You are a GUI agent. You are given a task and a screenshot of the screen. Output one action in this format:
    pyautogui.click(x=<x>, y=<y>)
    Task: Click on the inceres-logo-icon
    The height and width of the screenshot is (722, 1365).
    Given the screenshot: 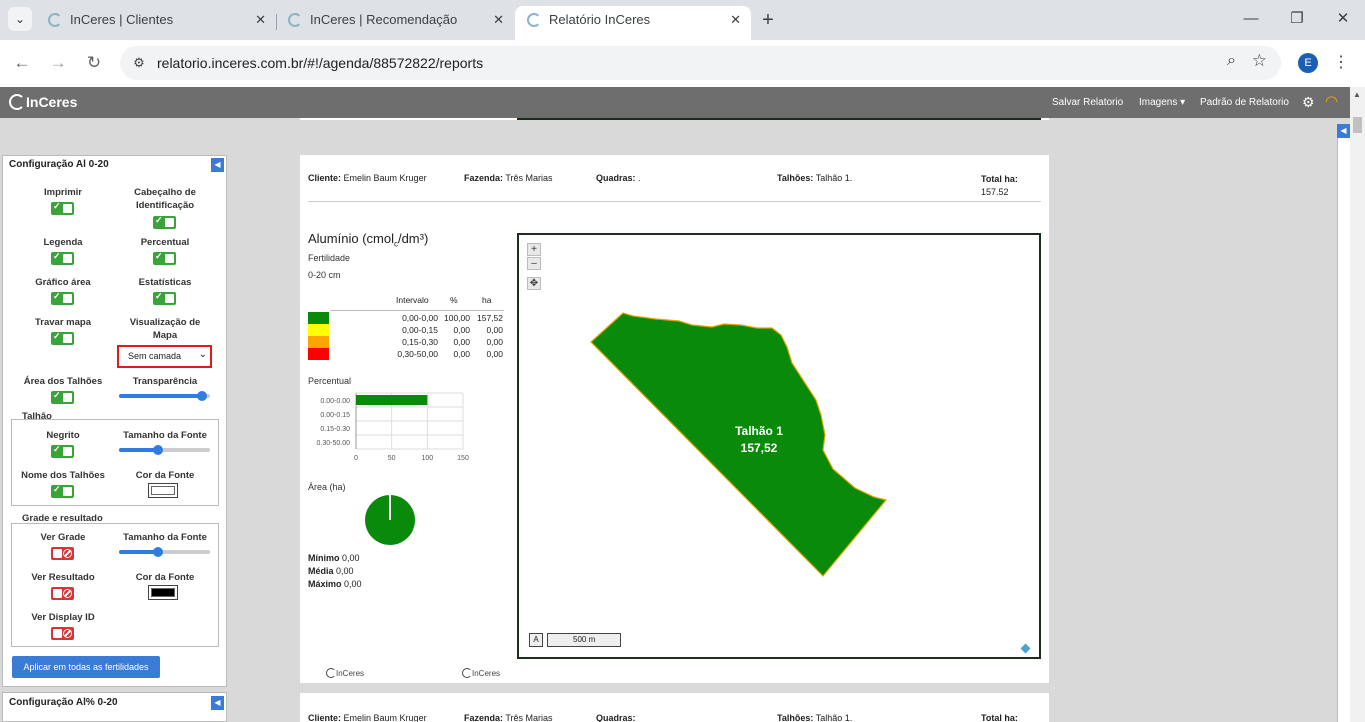 What is the action you would take?
    pyautogui.click(x=331, y=673)
    